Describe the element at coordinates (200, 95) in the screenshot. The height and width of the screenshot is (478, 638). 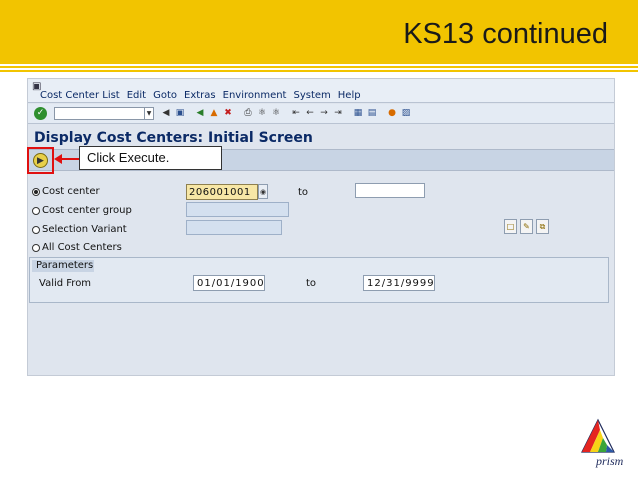
I see `menu-extras: Extras` at that location.